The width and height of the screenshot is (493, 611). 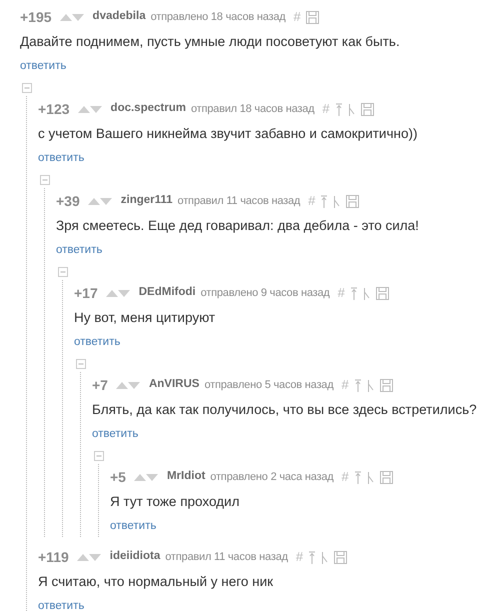 I want to click on author-link: dvadebila, so click(x=119, y=17).